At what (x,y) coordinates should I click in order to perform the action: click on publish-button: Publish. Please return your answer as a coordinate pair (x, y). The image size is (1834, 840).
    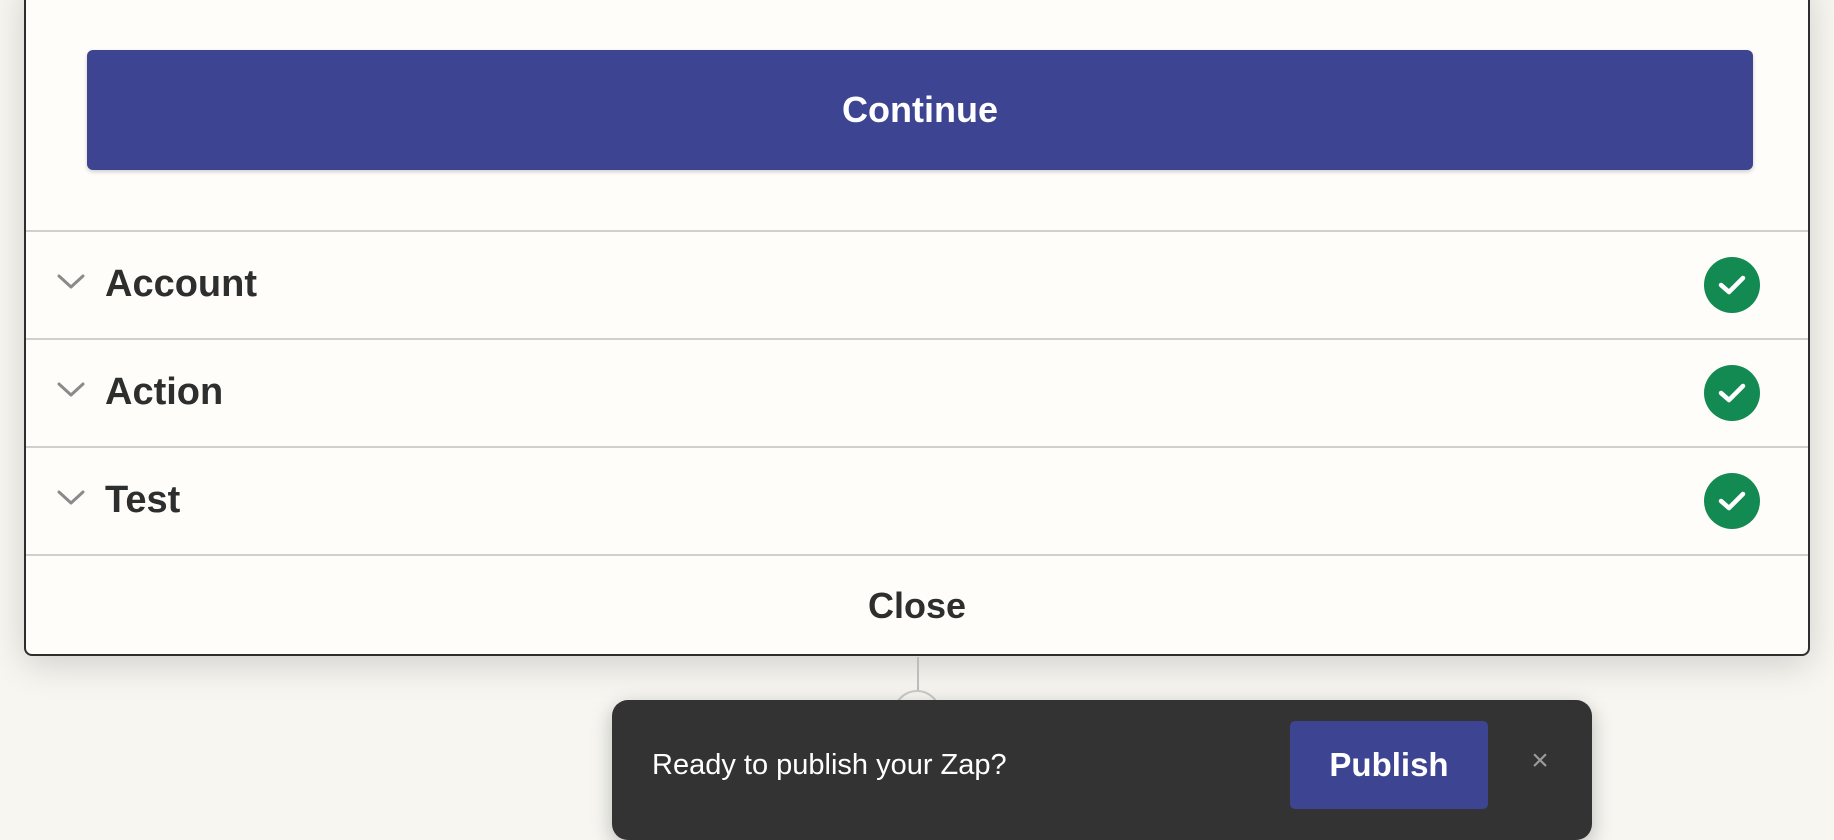
    Looking at the image, I should click on (1389, 765).